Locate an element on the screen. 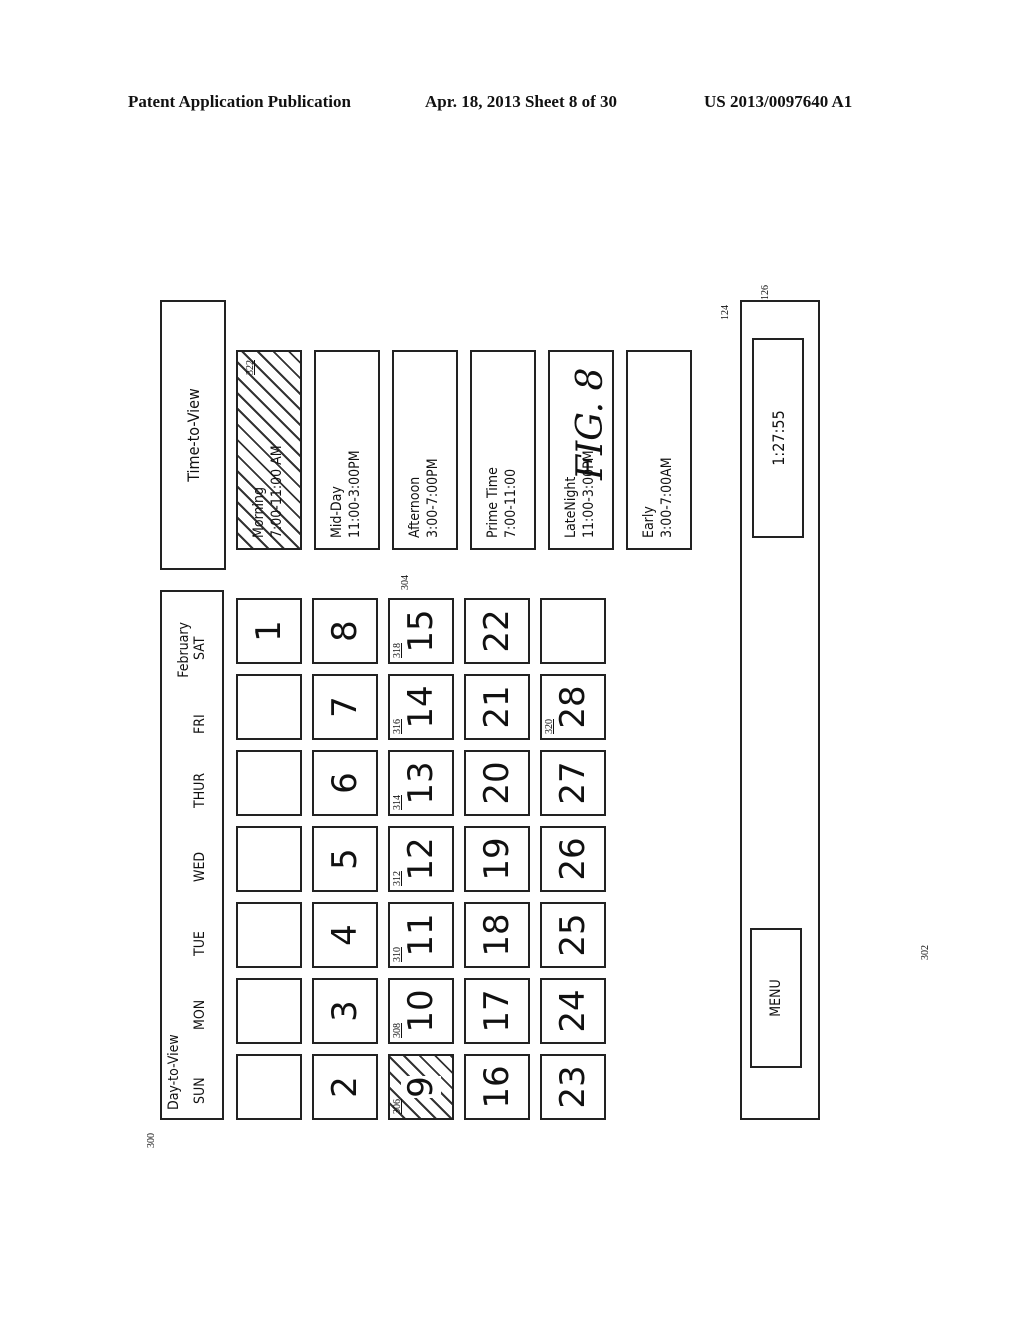  calendar-day-cell: 27 is located at coordinates (573, 783).